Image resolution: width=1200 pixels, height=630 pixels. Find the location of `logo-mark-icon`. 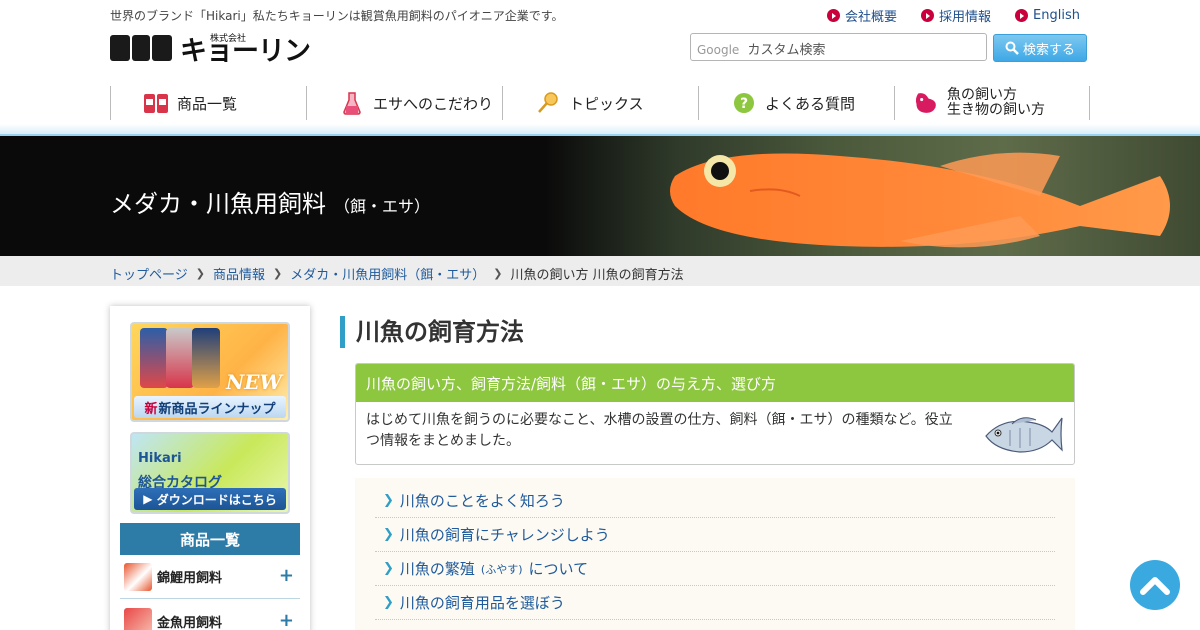

logo-mark-icon is located at coordinates (141, 48).